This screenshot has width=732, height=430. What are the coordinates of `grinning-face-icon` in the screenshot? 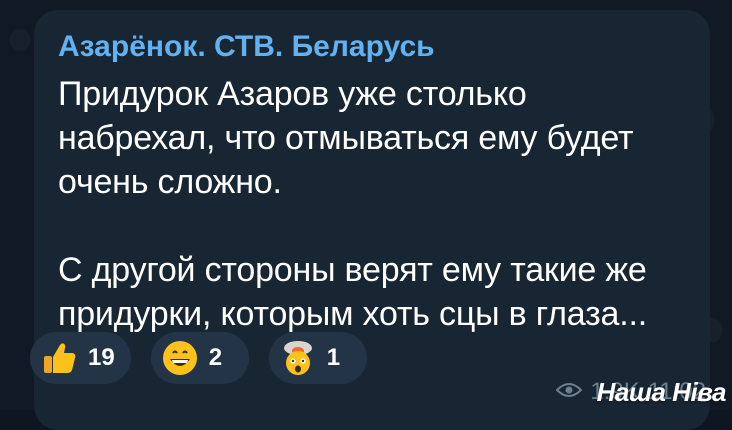 It's located at (180, 358).